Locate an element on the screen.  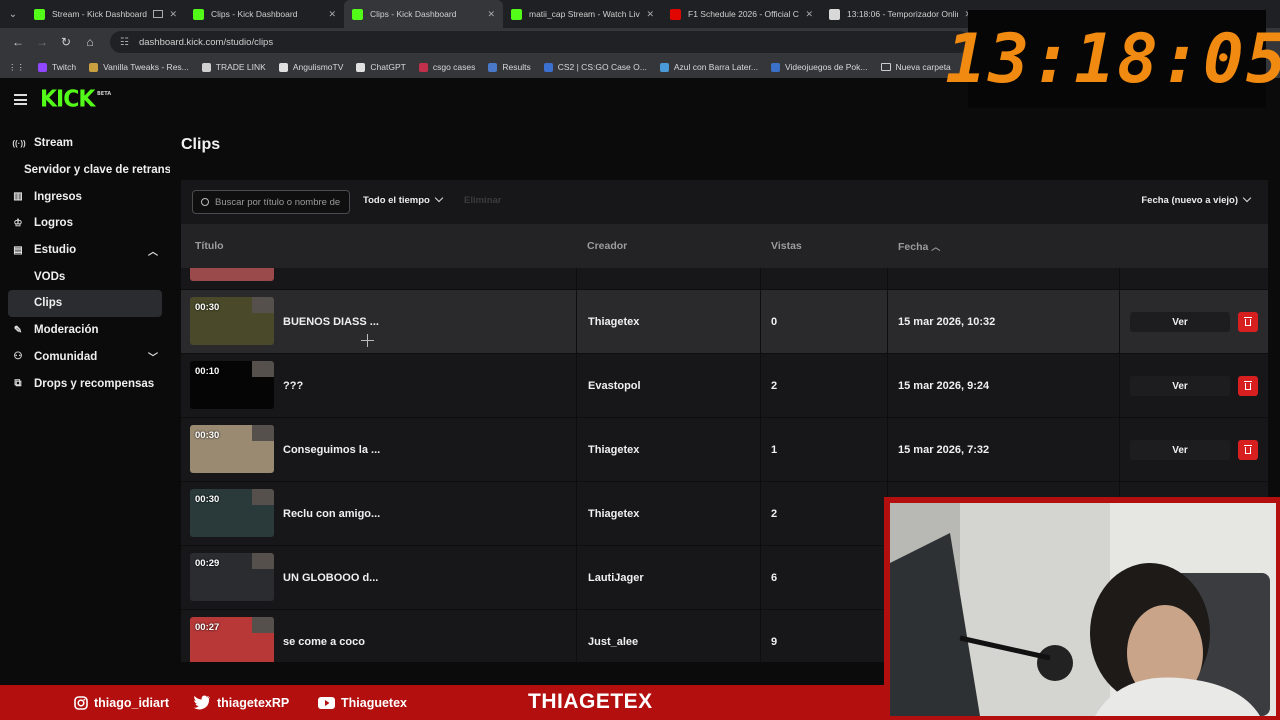
forward-arrow-icon: → is located at coordinates (42, 42).